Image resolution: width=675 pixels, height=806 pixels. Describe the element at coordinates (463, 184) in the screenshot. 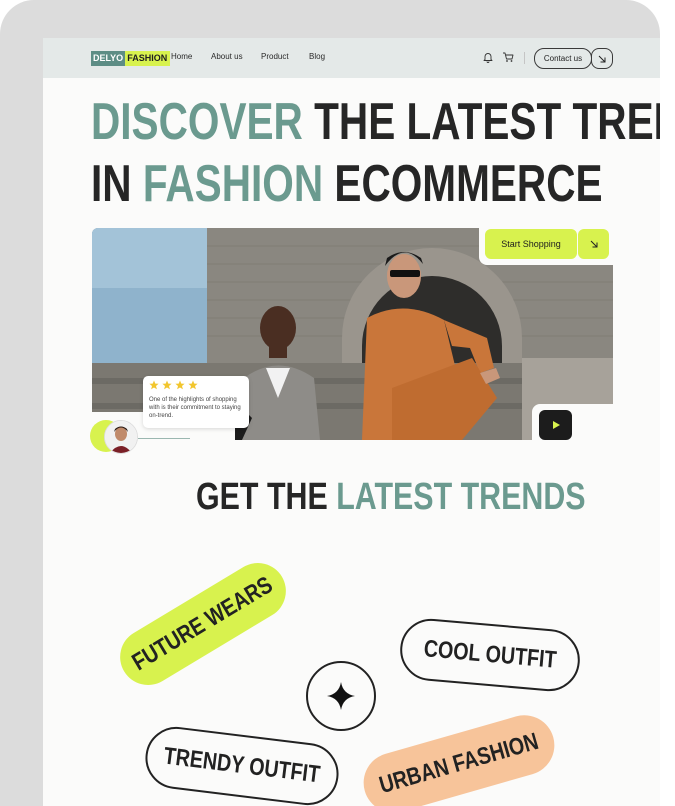

I see `hero-headline-rest2: ECOMMERCE` at that location.